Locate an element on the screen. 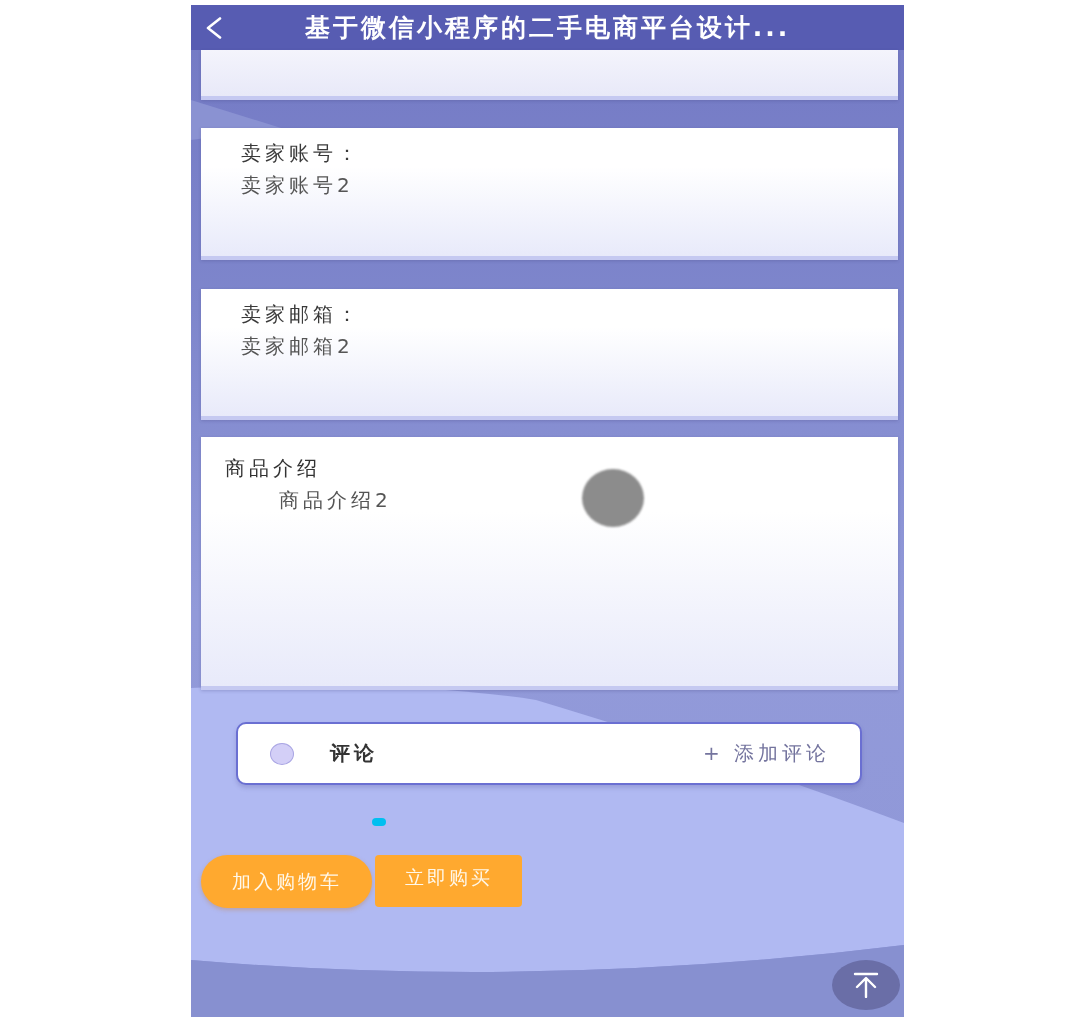 This screenshot has height=1017, width=1077. arrow-up-icon is located at coordinates (866, 985).